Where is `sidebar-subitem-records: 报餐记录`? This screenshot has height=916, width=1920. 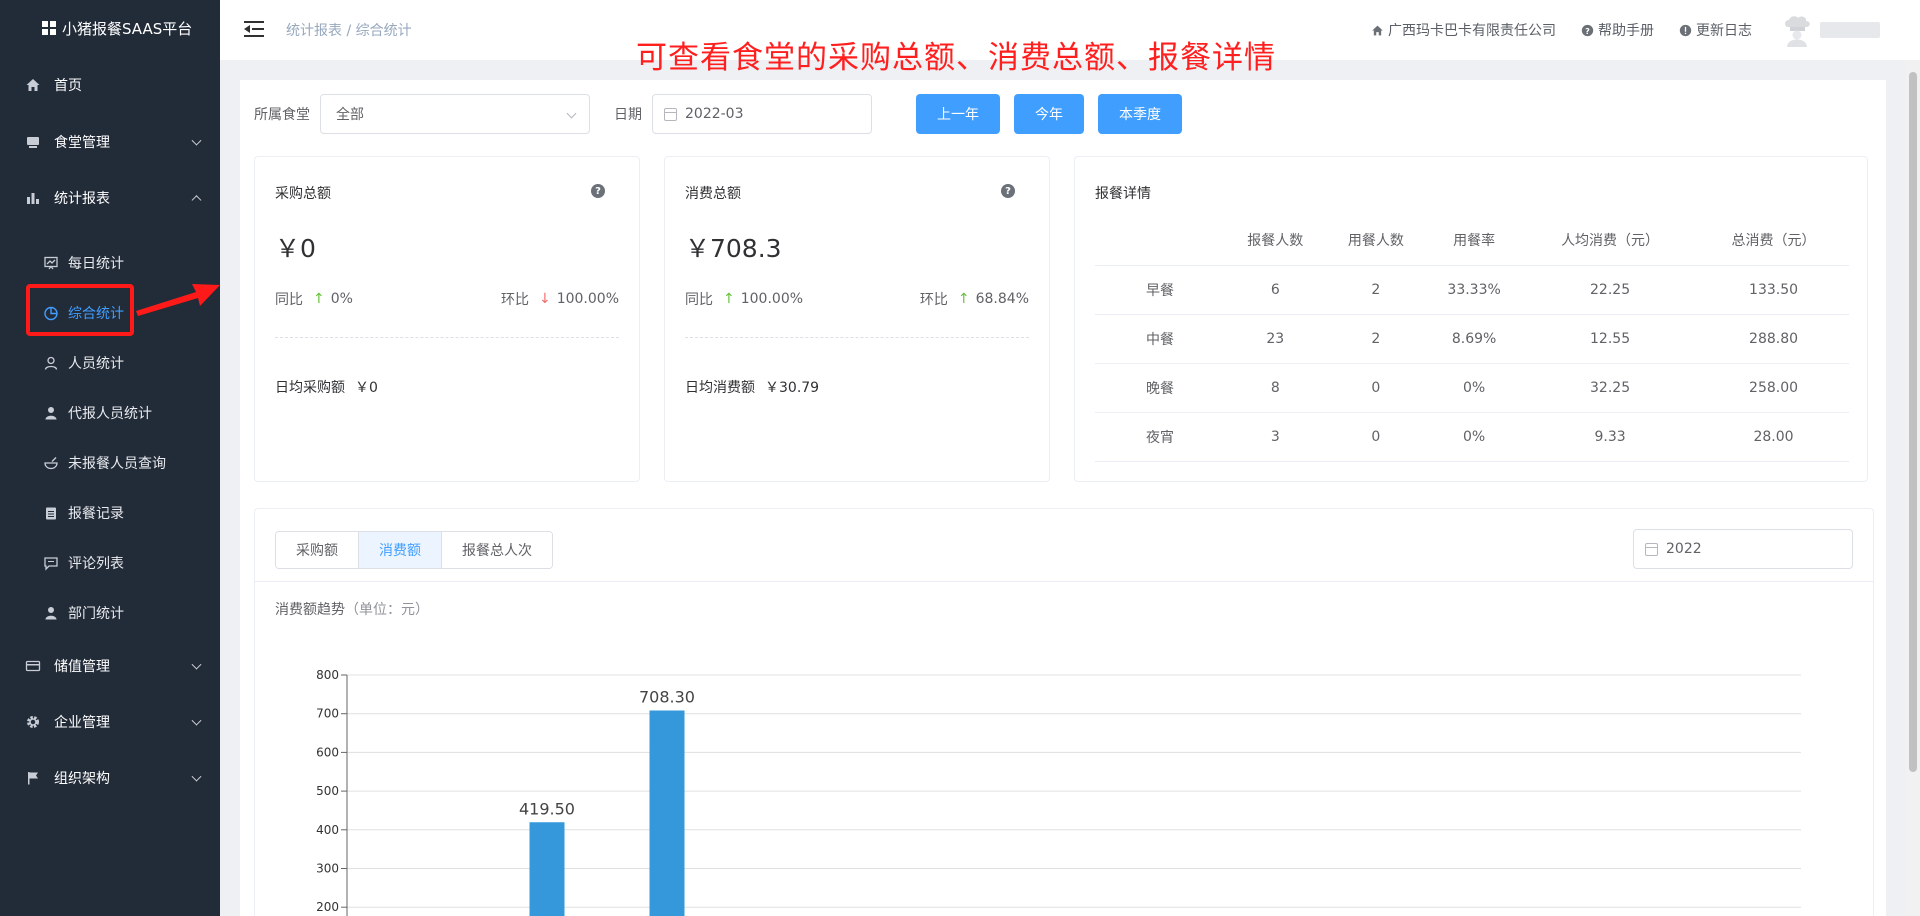
sidebar-subitem-records: 报餐记录 is located at coordinates (110, 513).